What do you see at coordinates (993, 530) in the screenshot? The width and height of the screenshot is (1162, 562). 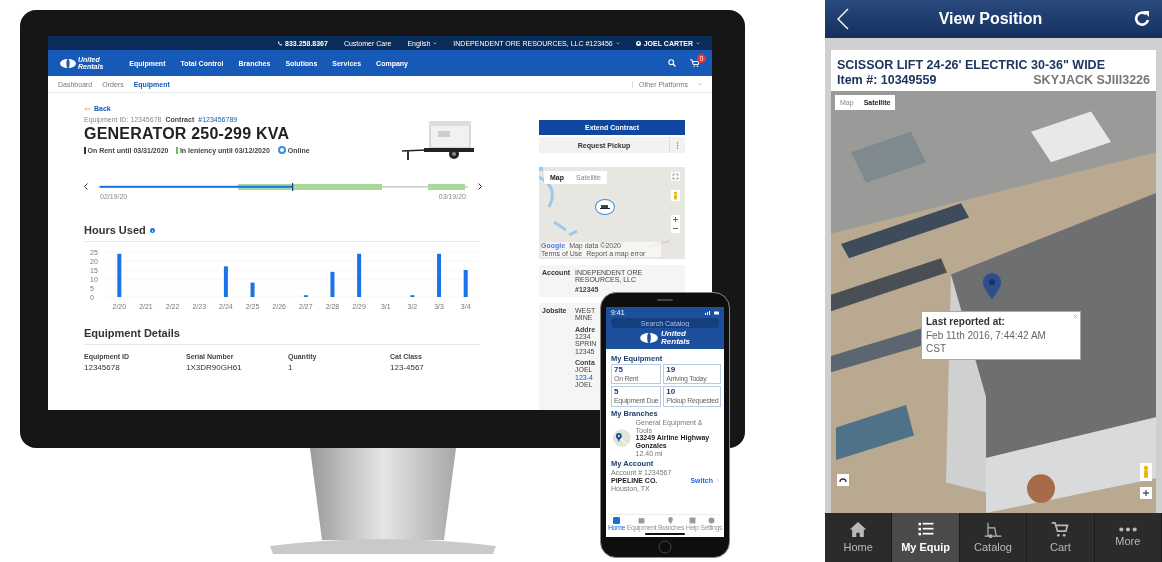 I see `forklift-icon` at bounding box center [993, 530].